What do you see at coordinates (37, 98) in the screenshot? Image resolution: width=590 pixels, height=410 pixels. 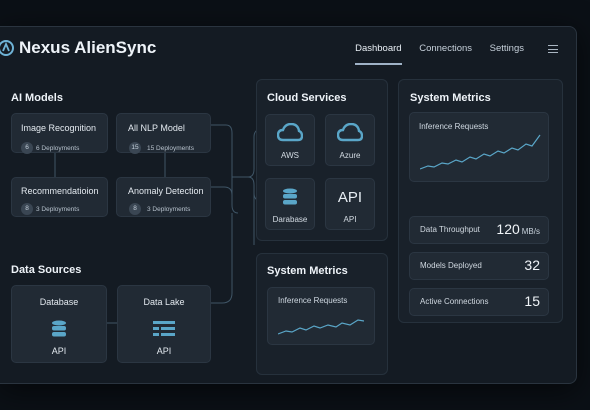 I see `ai-models-title: AI Models` at bounding box center [37, 98].